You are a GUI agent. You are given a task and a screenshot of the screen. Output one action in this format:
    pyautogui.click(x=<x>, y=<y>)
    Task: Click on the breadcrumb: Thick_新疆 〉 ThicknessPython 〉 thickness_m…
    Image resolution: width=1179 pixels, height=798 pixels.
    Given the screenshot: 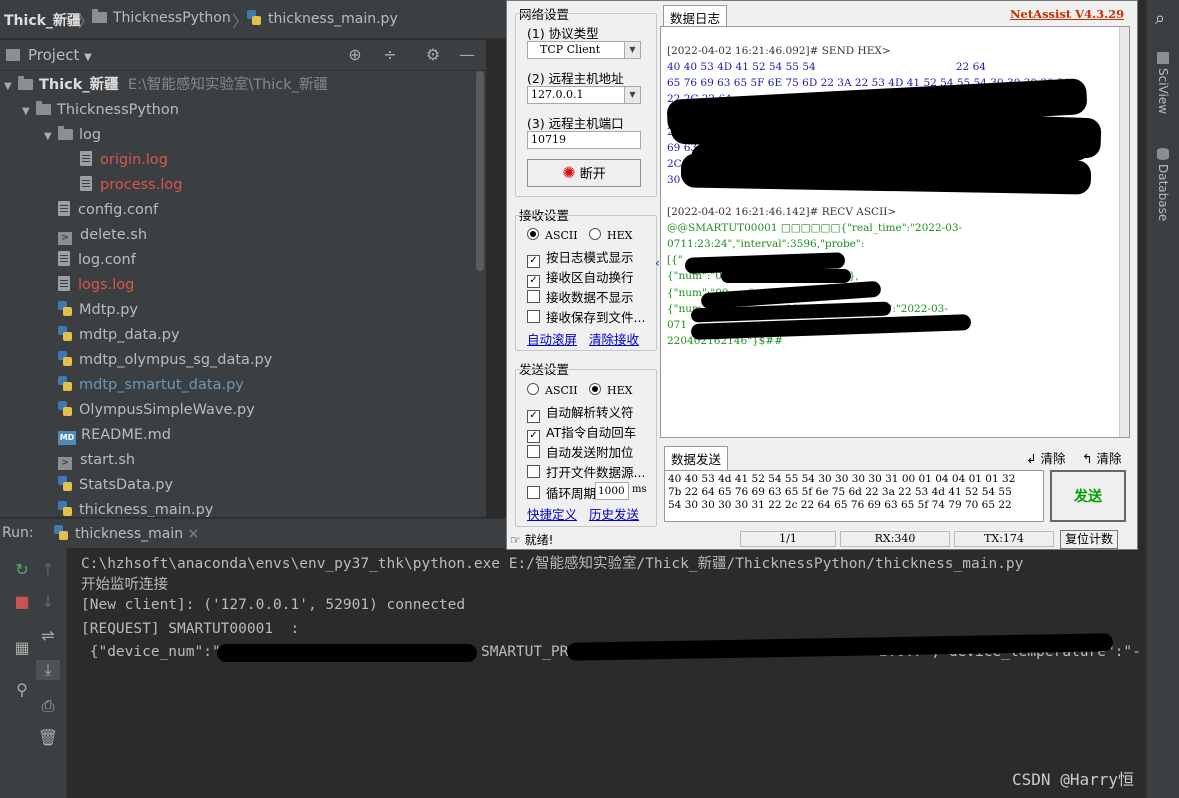 What is the action you would take?
    pyautogui.click(x=253, y=19)
    